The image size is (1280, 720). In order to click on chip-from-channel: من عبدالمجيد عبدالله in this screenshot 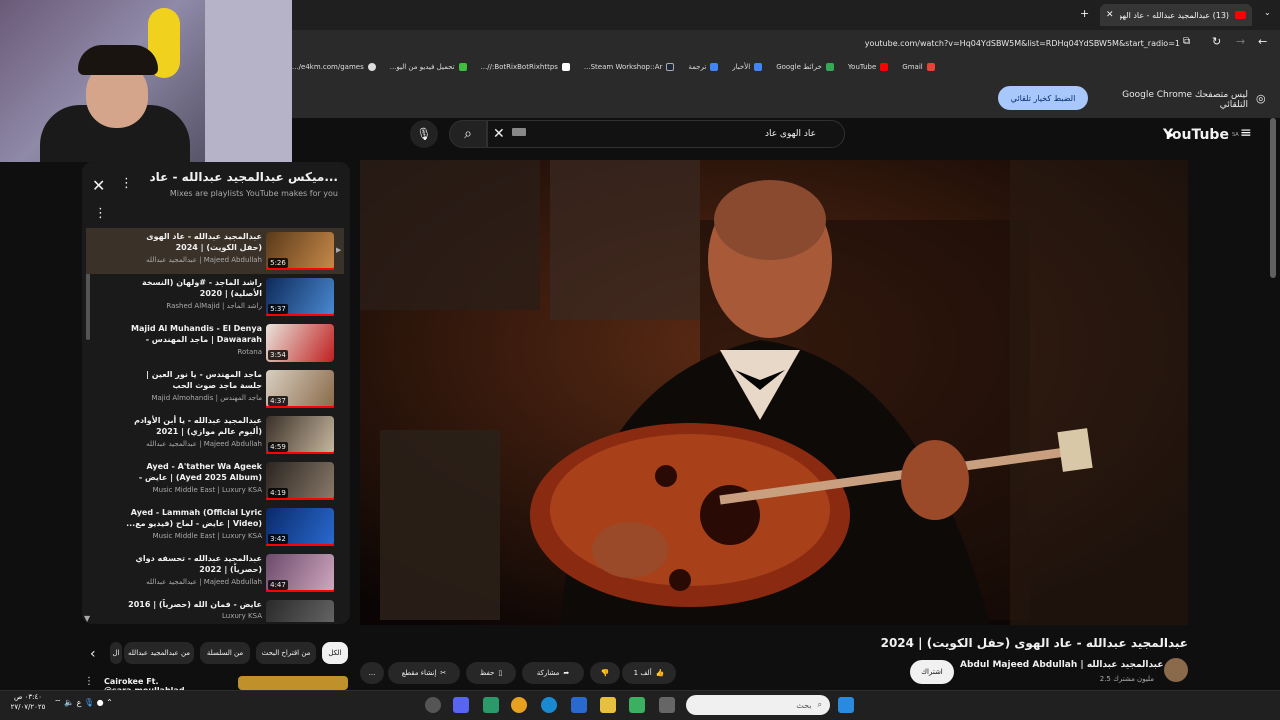, I will do `click(159, 653)`.